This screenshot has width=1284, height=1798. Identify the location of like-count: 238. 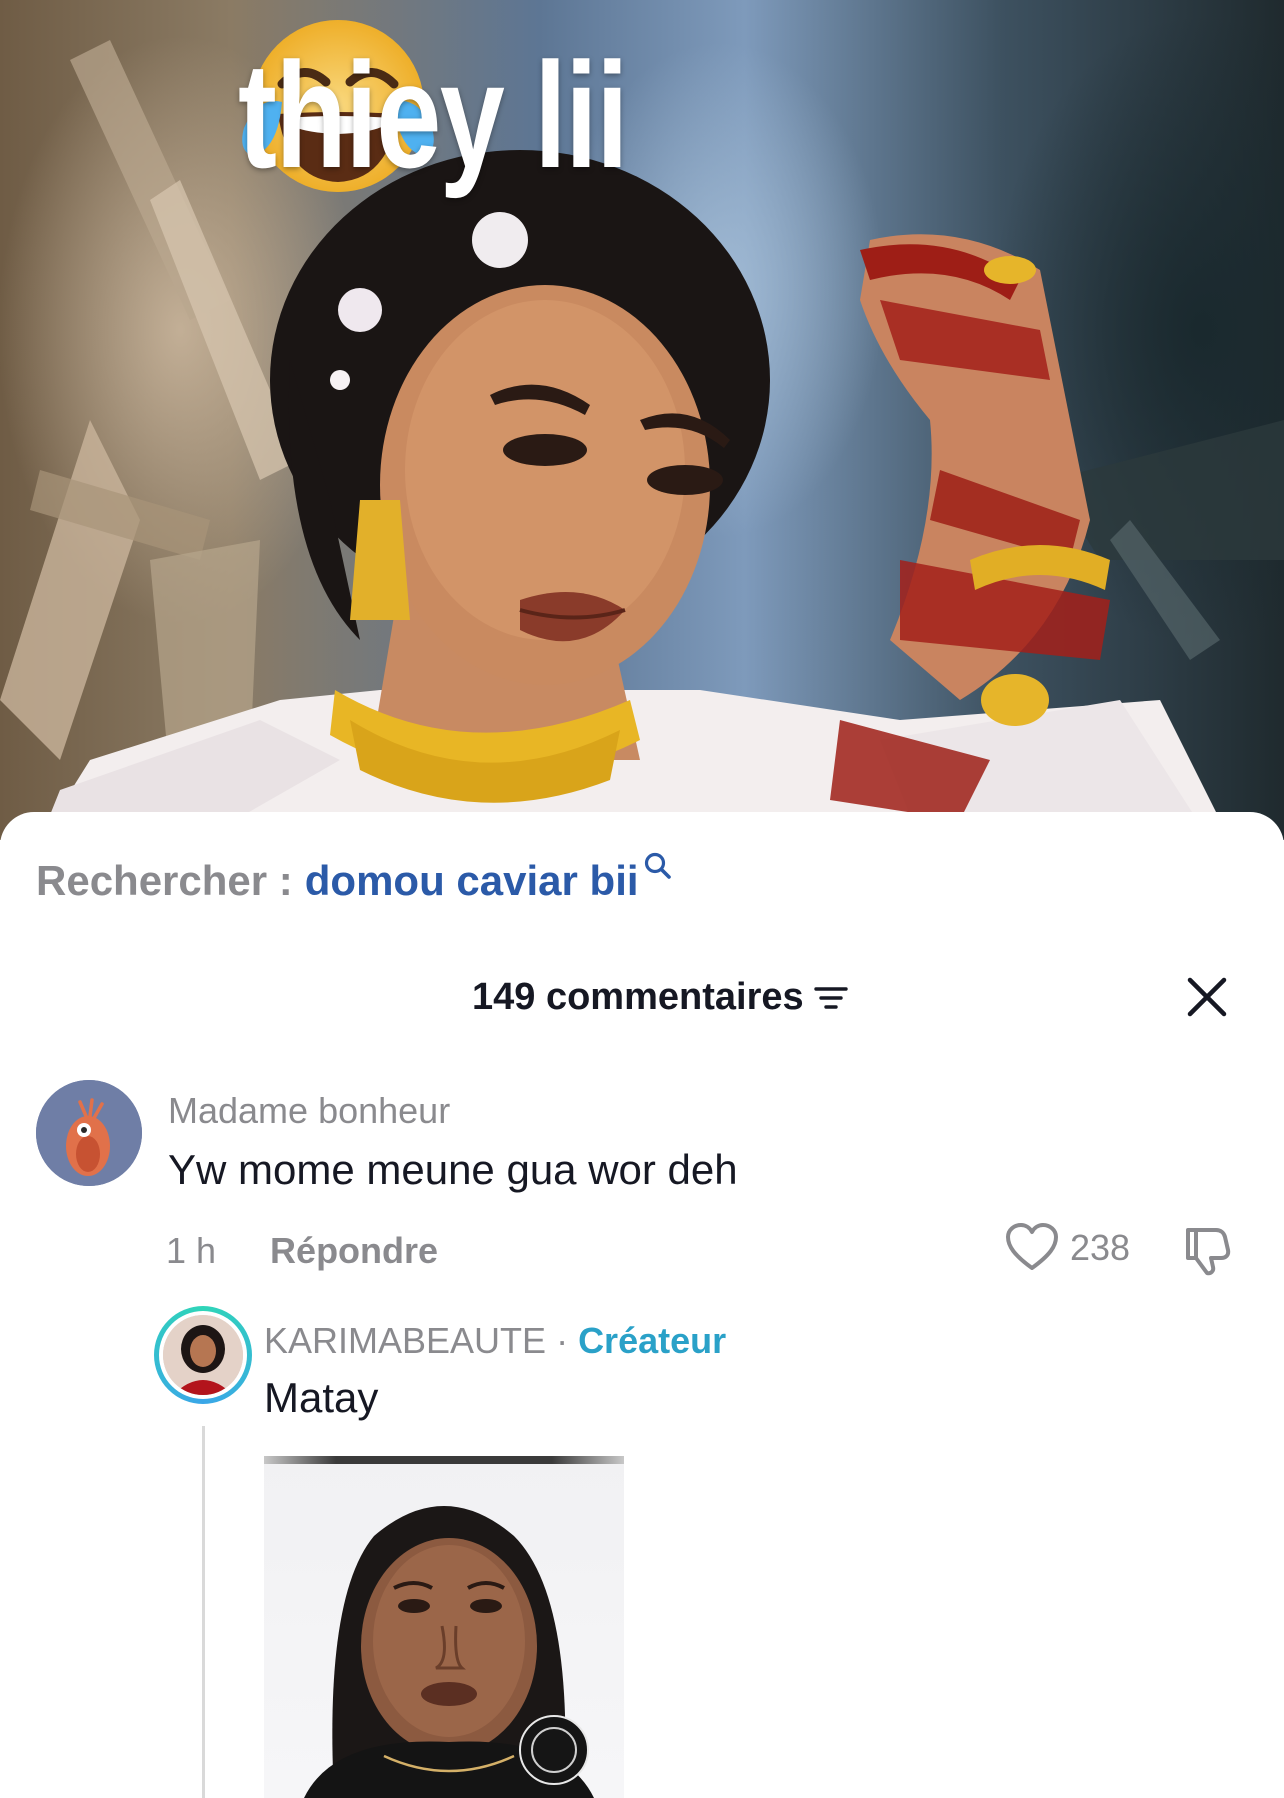
(1100, 1247).